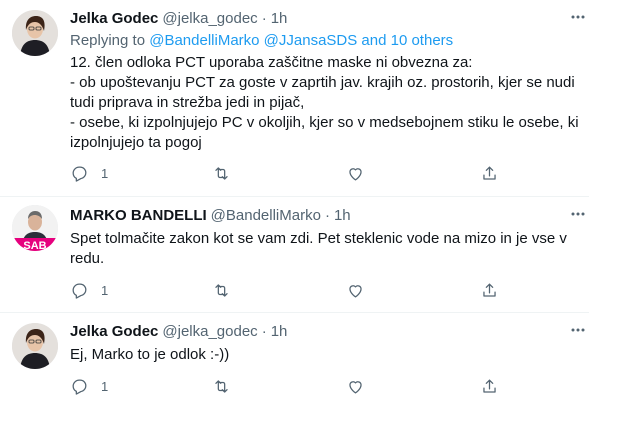  Describe the element at coordinates (301, 40) in the screenshot. I see `replying-to-users-link: @BandelliMarko @JJansaSDS and 10 others` at that location.